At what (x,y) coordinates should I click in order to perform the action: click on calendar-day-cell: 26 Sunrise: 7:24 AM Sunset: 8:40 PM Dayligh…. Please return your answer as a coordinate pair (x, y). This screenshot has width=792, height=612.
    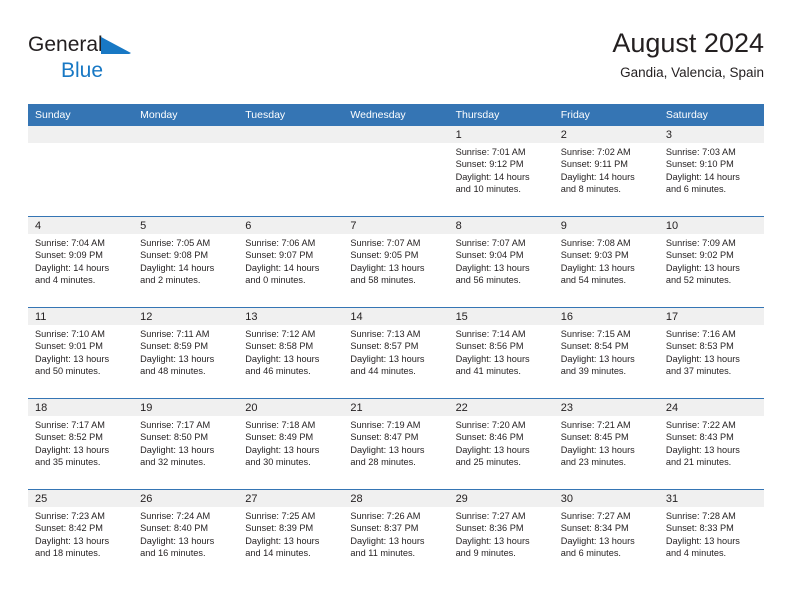
    Looking at the image, I should click on (186, 534).